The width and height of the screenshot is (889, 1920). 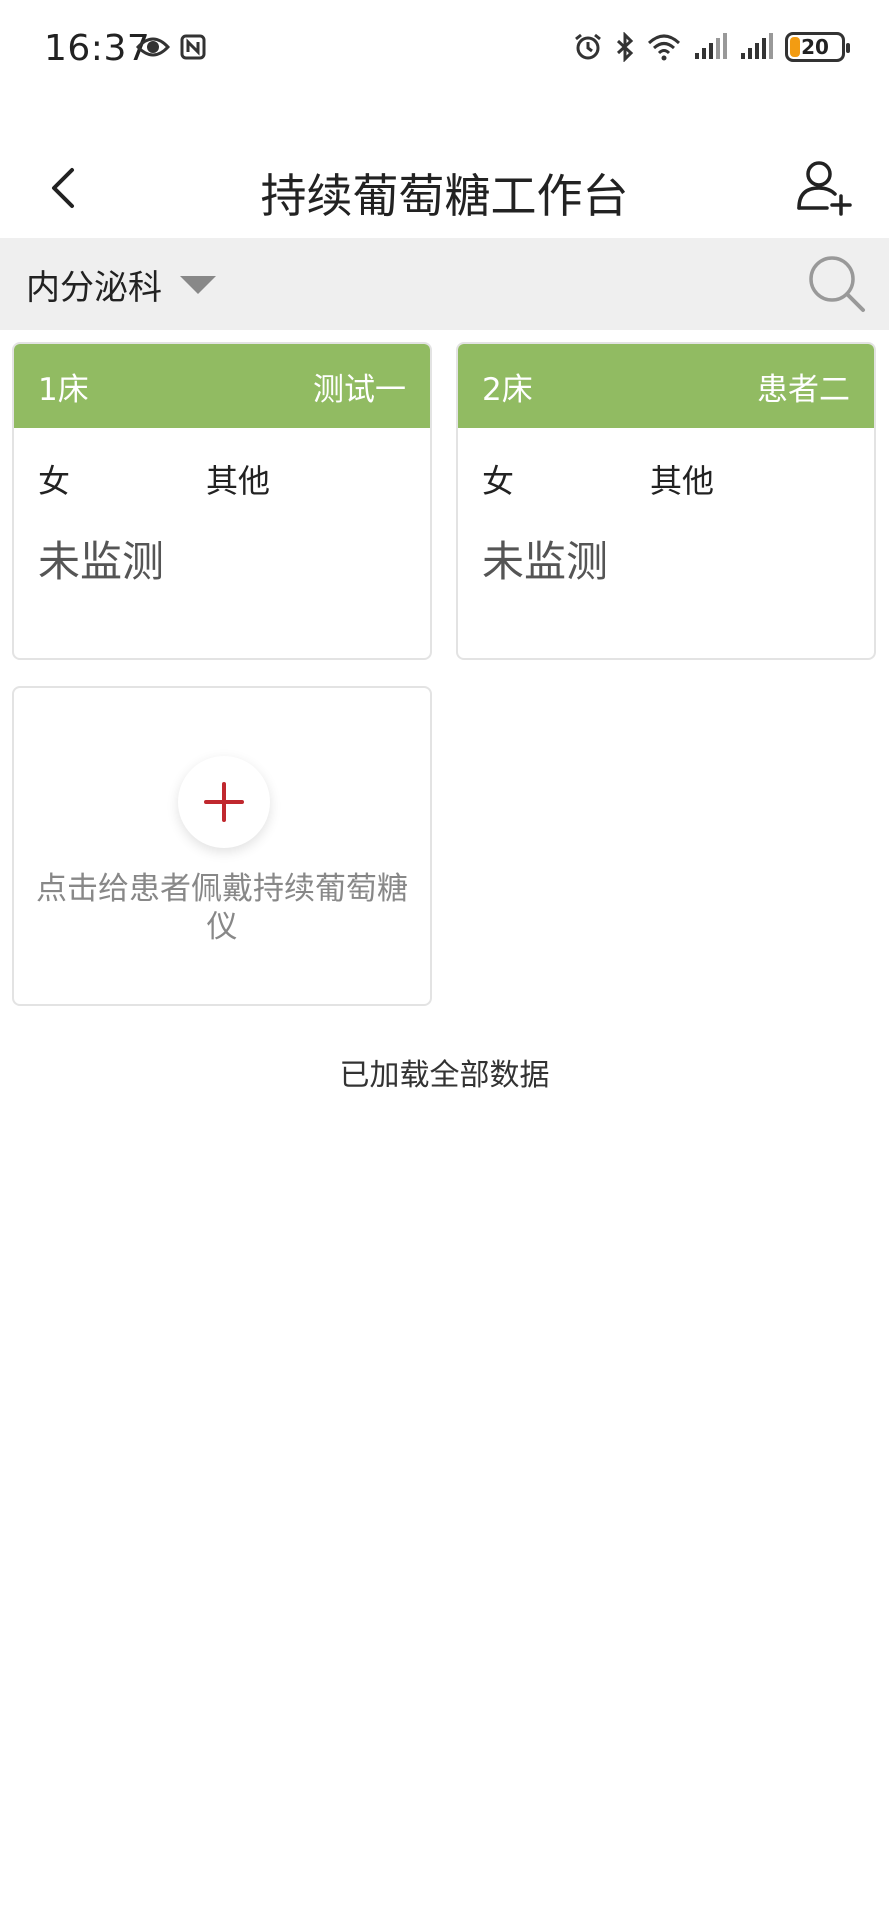 What do you see at coordinates (63, 389) in the screenshot?
I see `bed-number: 1床` at bounding box center [63, 389].